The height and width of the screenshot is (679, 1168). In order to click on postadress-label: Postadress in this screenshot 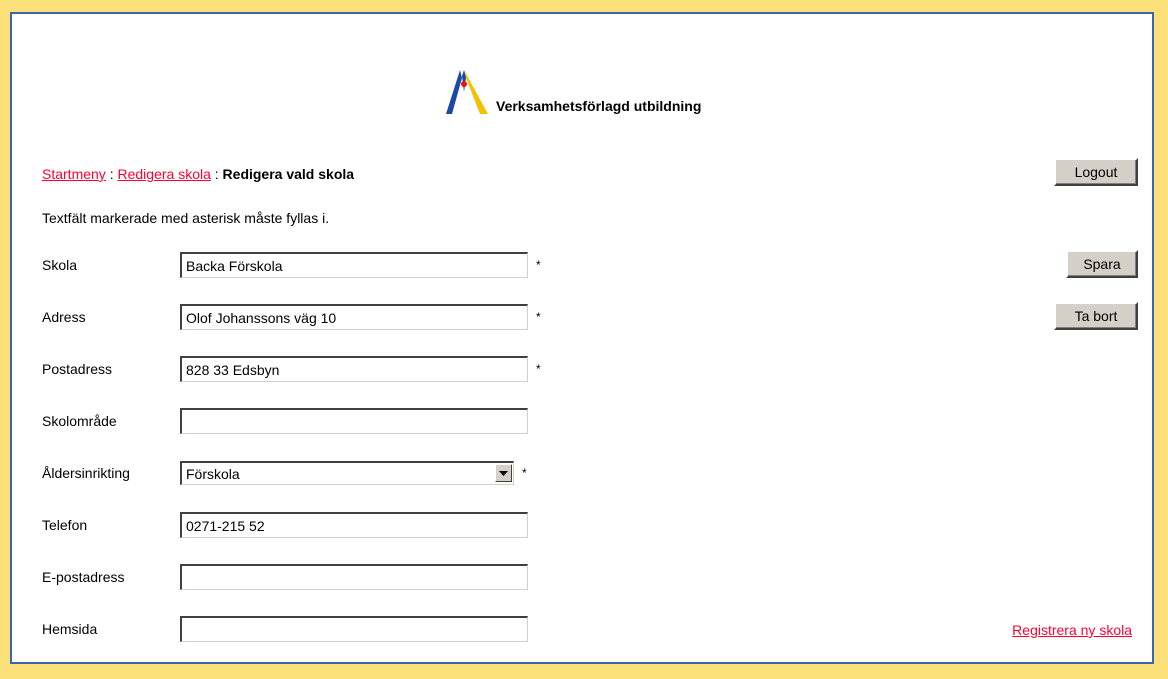, I will do `click(77, 369)`.